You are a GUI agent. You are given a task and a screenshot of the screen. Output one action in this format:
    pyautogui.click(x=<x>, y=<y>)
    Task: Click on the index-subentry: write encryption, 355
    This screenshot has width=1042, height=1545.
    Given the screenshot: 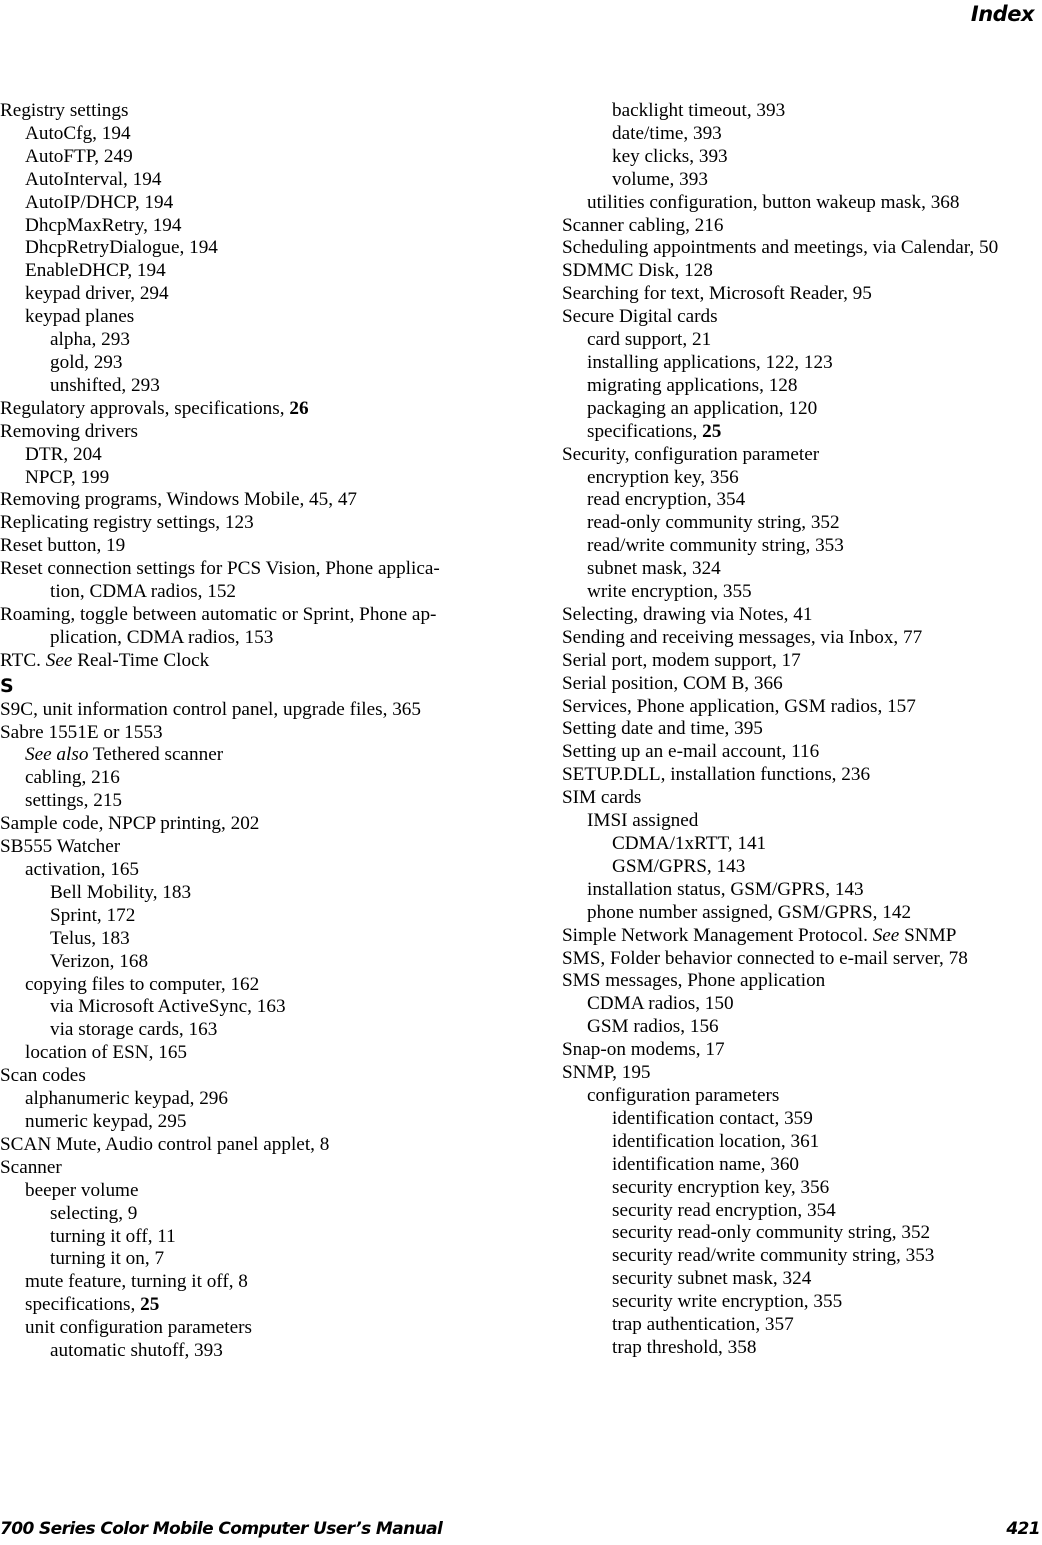 What is the action you would take?
    pyautogui.click(x=802, y=592)
    